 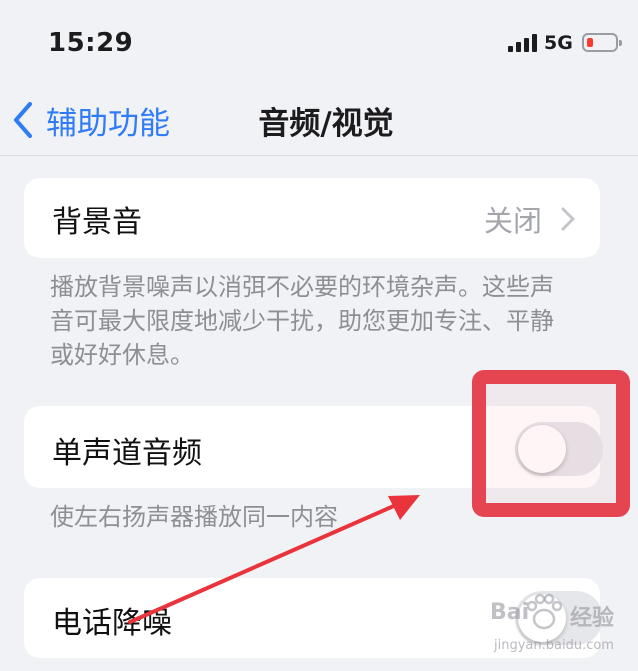 I want to click on mono-audio-label: 单声道音频, so click(x=127, y=453).